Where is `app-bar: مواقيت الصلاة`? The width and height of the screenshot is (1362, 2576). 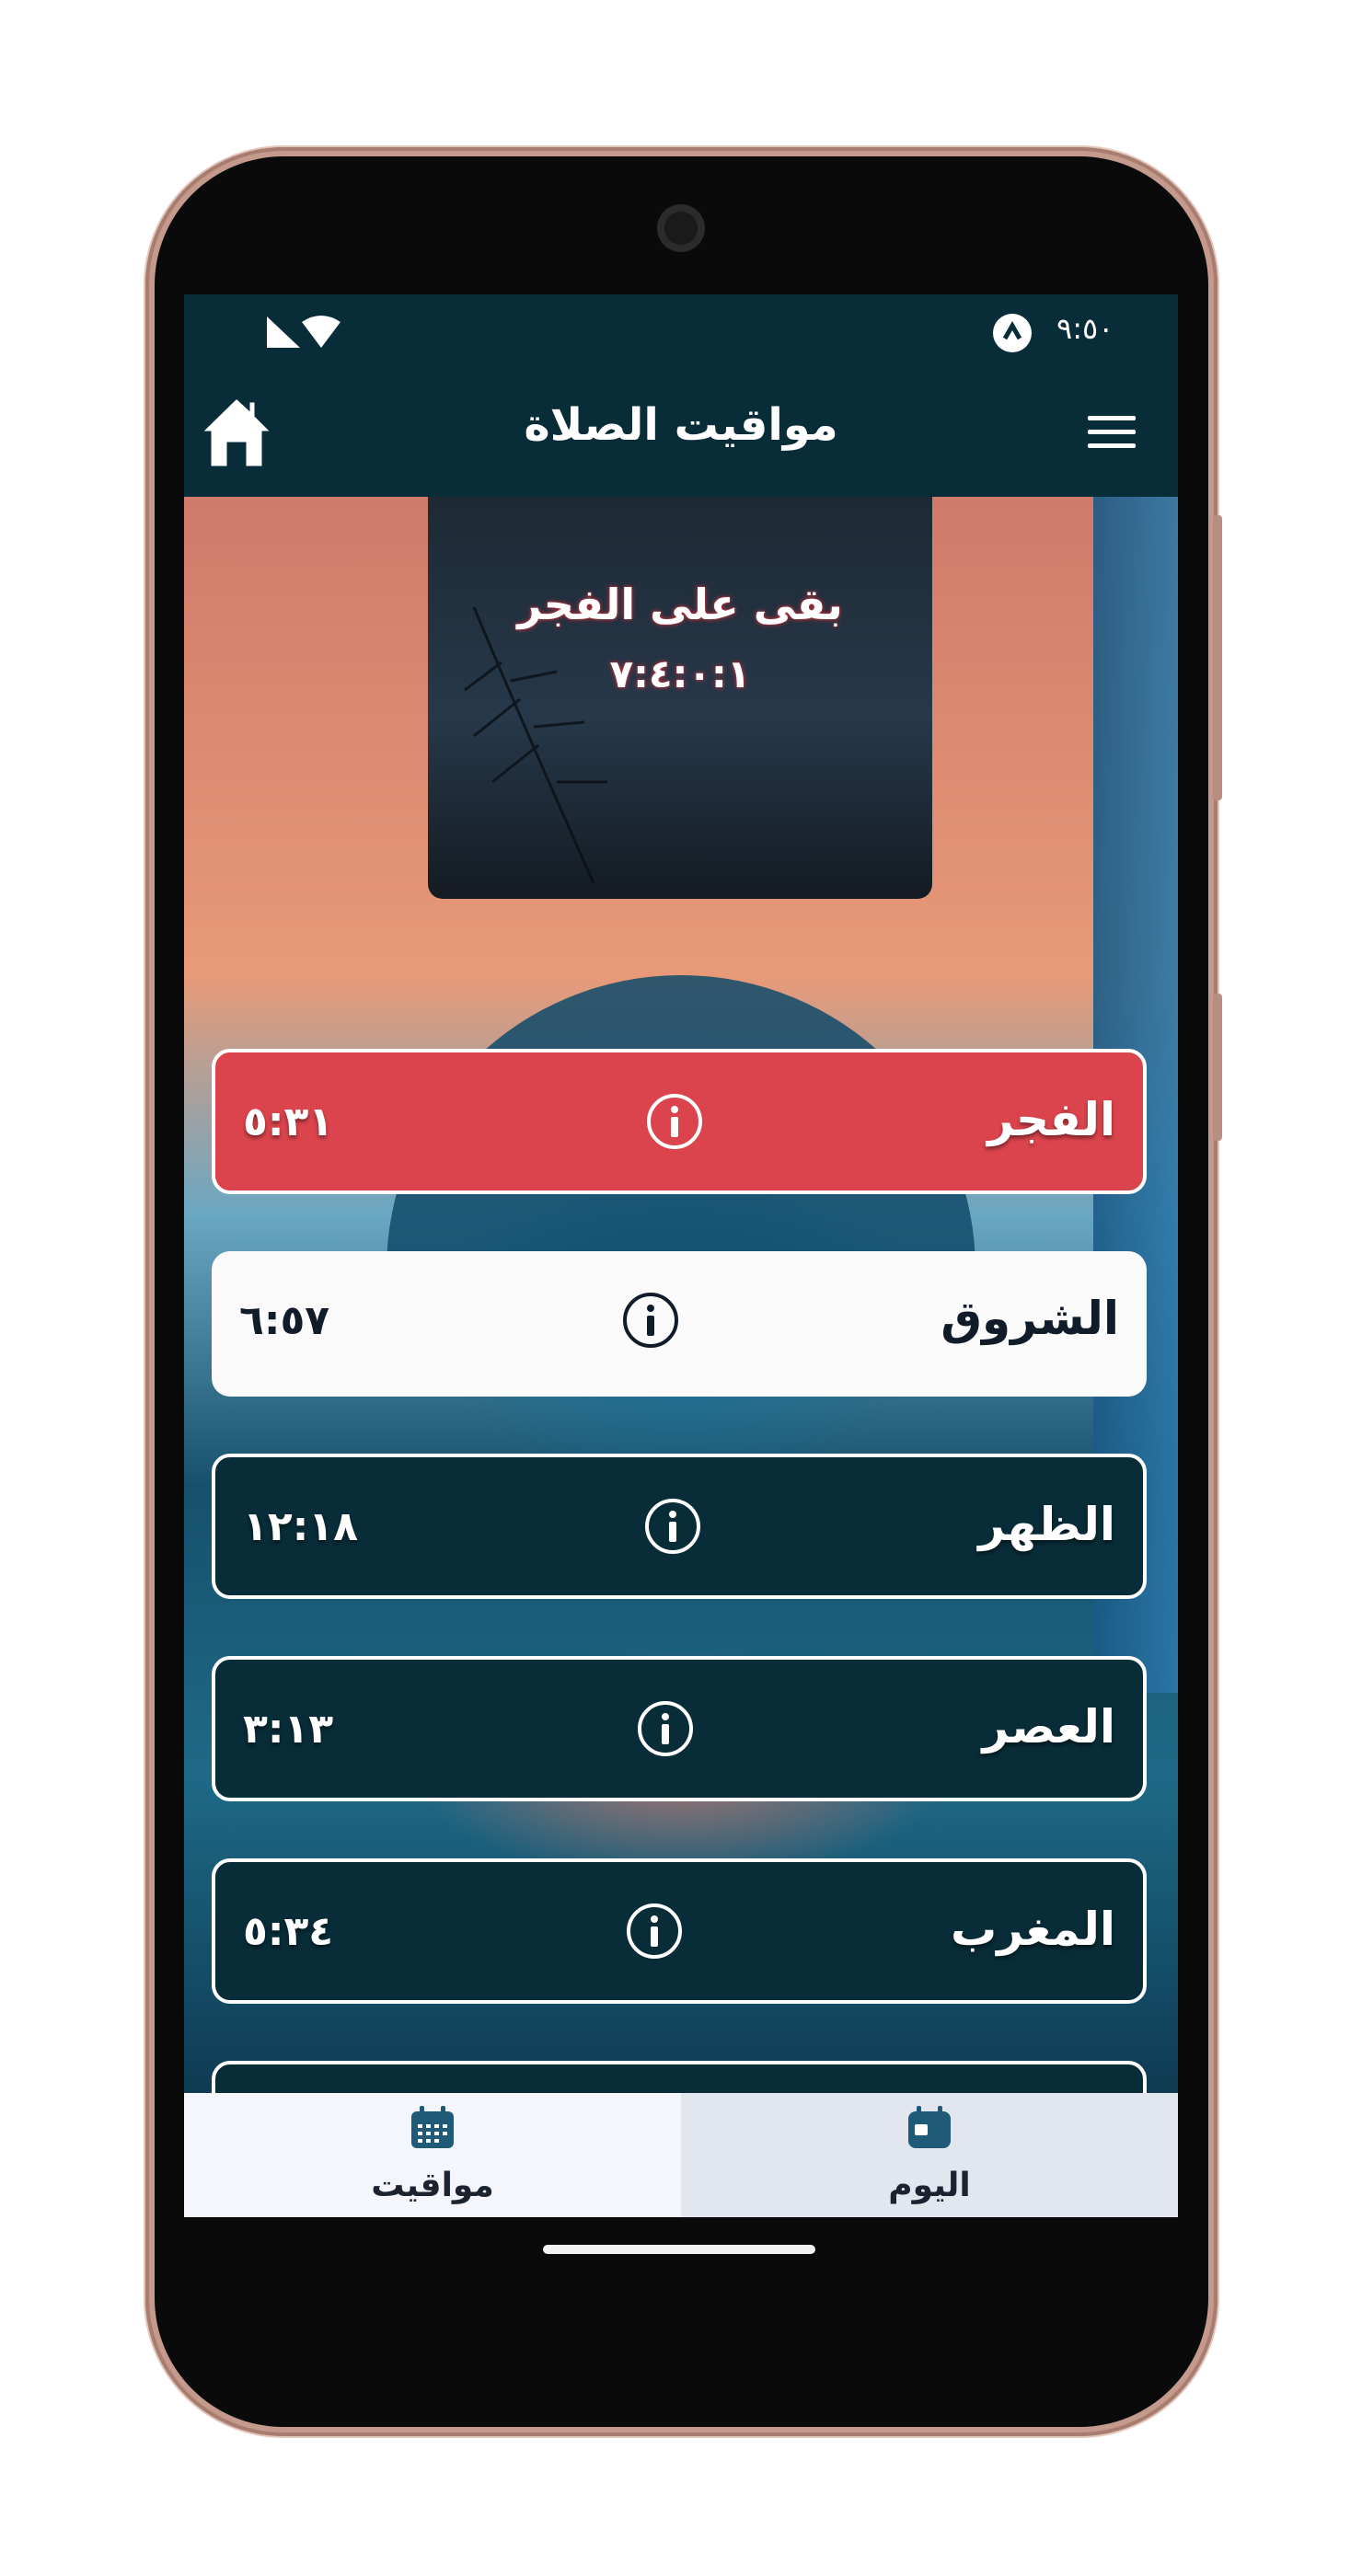
app-bar: مواقيت الصلاة is located at coordinates (681, 432).